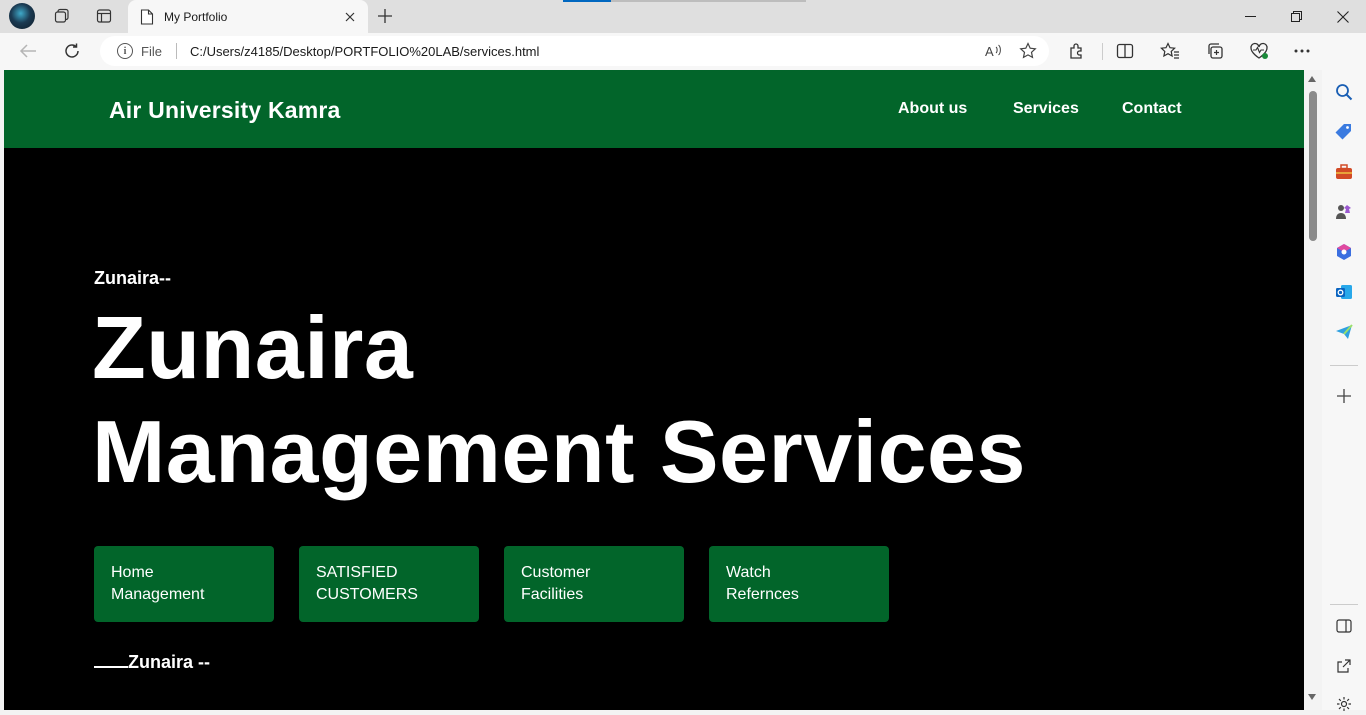  I want to click on underline-decoration, so click(111, 661).